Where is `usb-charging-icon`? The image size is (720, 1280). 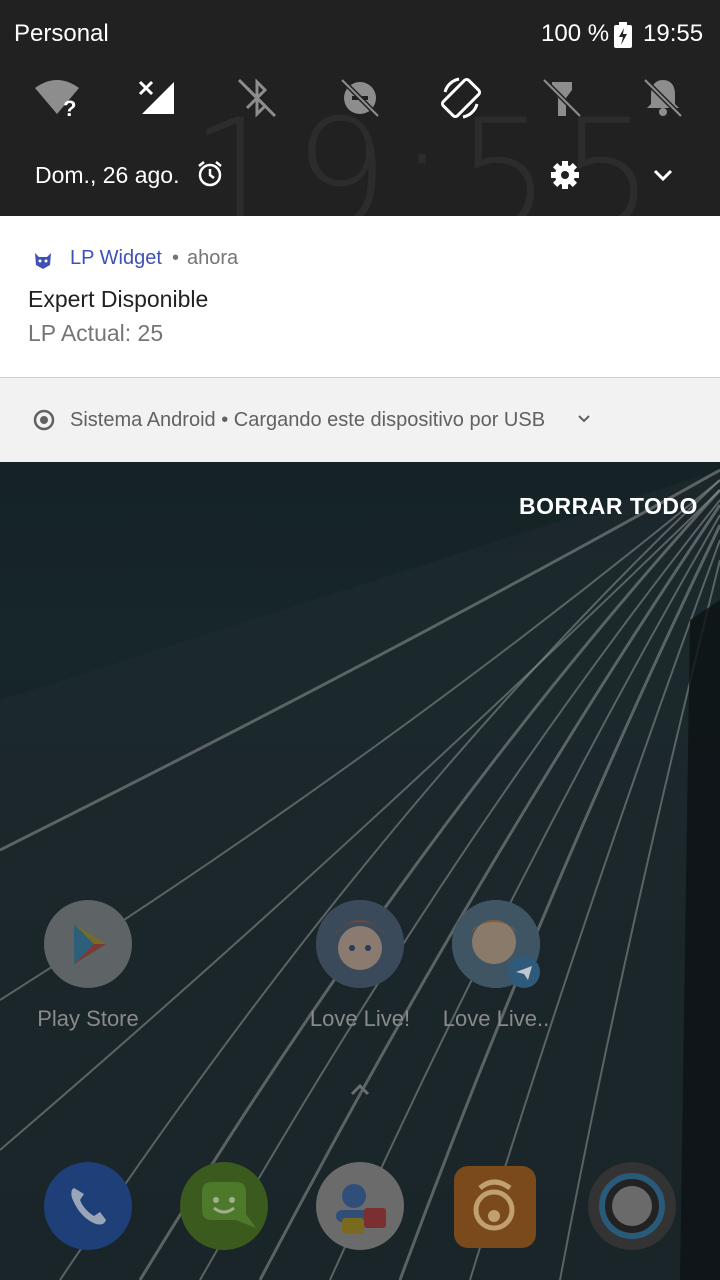 usb-charging-icon is located at coordinates (44, 422).